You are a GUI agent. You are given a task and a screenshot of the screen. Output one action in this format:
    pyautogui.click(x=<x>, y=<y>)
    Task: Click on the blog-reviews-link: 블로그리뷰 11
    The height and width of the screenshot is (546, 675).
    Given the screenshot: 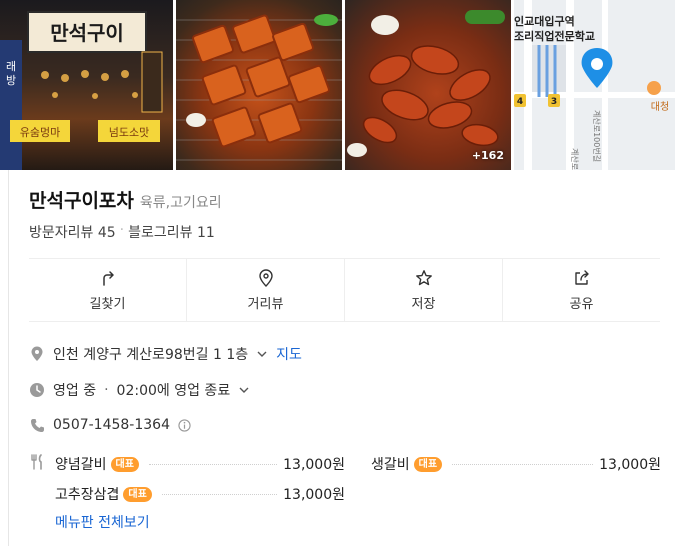 What is the action you would take?
    pyautogui.click(x=171, y=232)
    